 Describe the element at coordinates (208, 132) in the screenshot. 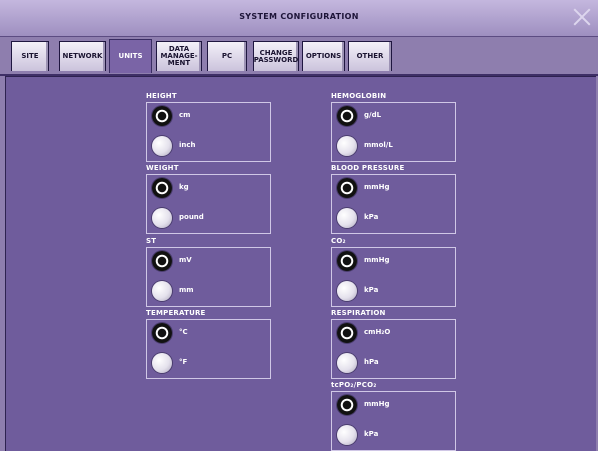

I see `group-box-height: cm inch` at that location.